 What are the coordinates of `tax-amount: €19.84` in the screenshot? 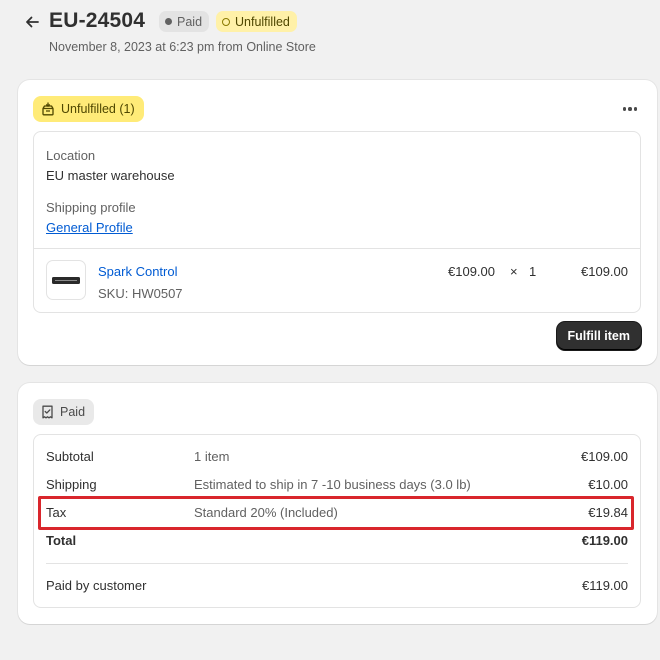 It's located at (608, 512).